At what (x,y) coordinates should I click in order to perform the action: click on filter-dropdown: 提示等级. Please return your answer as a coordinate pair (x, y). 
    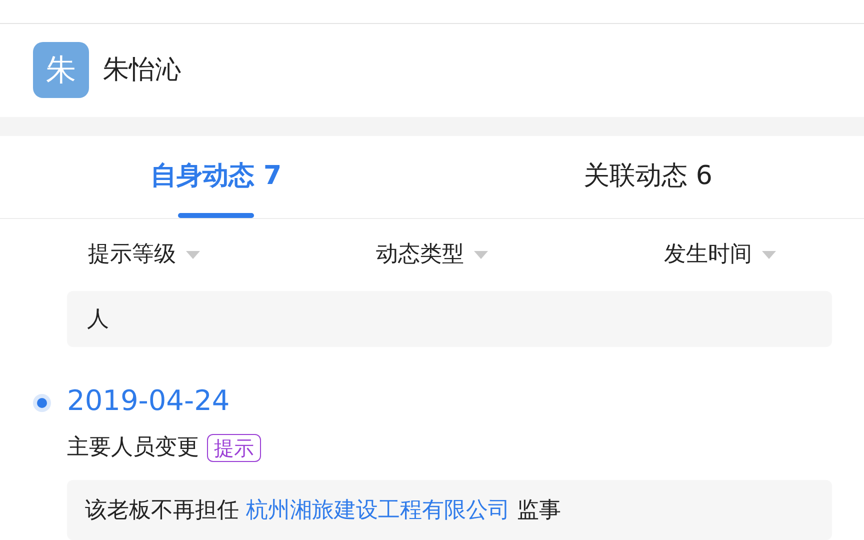
    Looking at the image, I should click on (144, 255).